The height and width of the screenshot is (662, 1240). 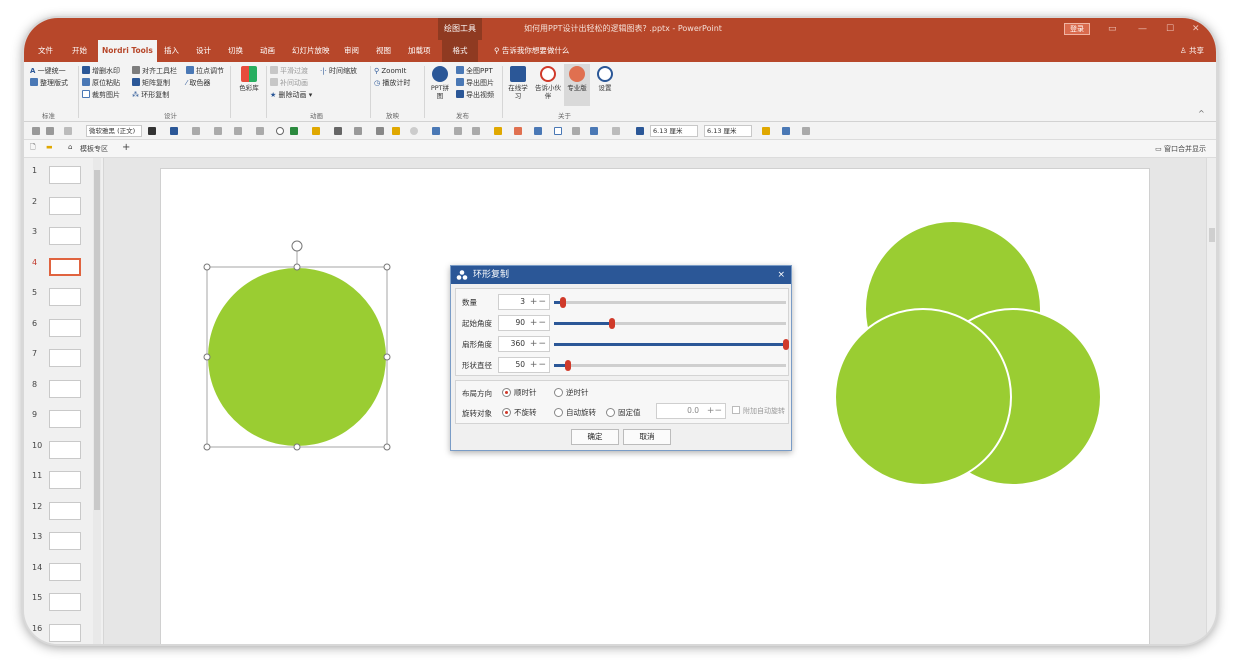 What do you see at coordinates (64, 633) in the screenshot?
I see `thumbnail-row: 16` at bounding box center [64, 633].